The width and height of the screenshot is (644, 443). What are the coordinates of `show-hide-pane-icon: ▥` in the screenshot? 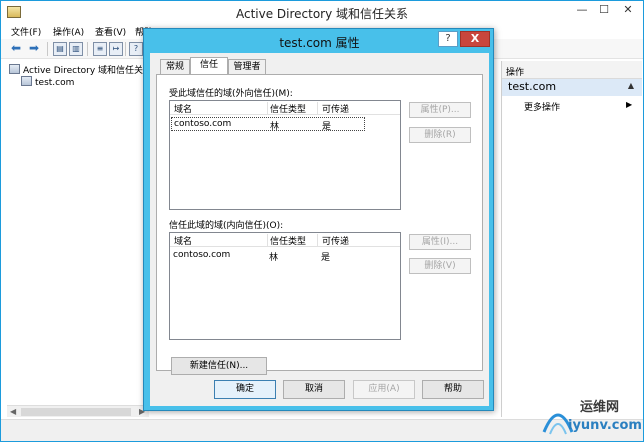 It's located at (76, 49).